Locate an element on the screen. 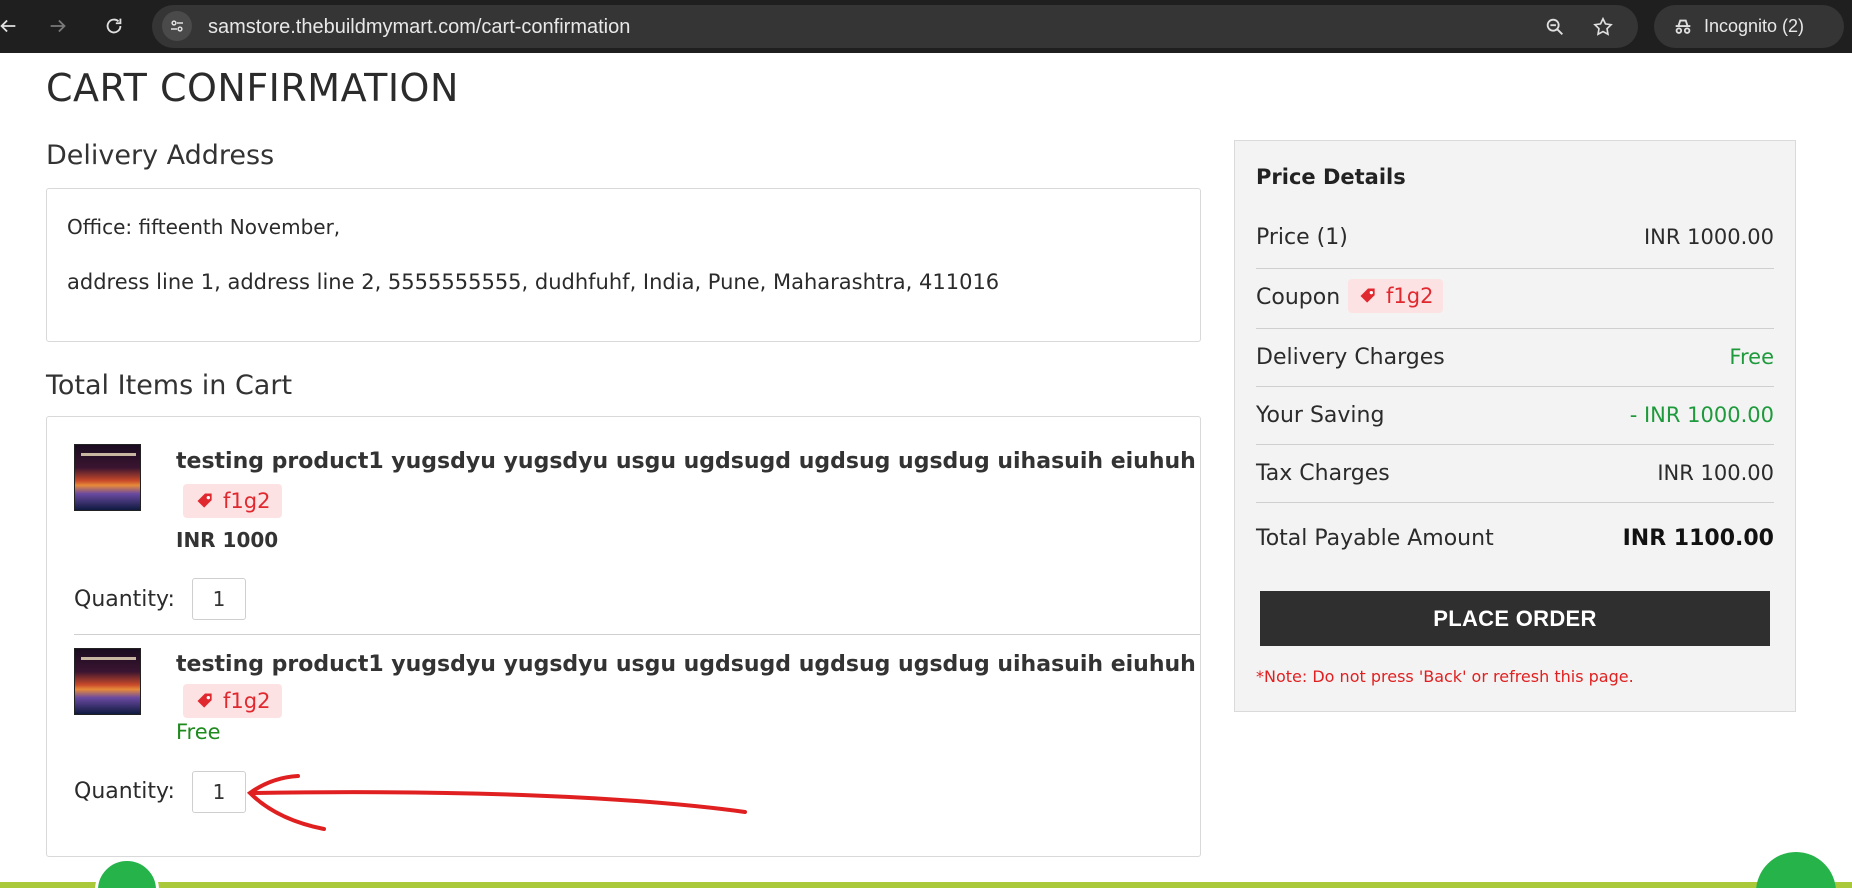  price-label: Price (1) is located at coordinates (1302, 237).